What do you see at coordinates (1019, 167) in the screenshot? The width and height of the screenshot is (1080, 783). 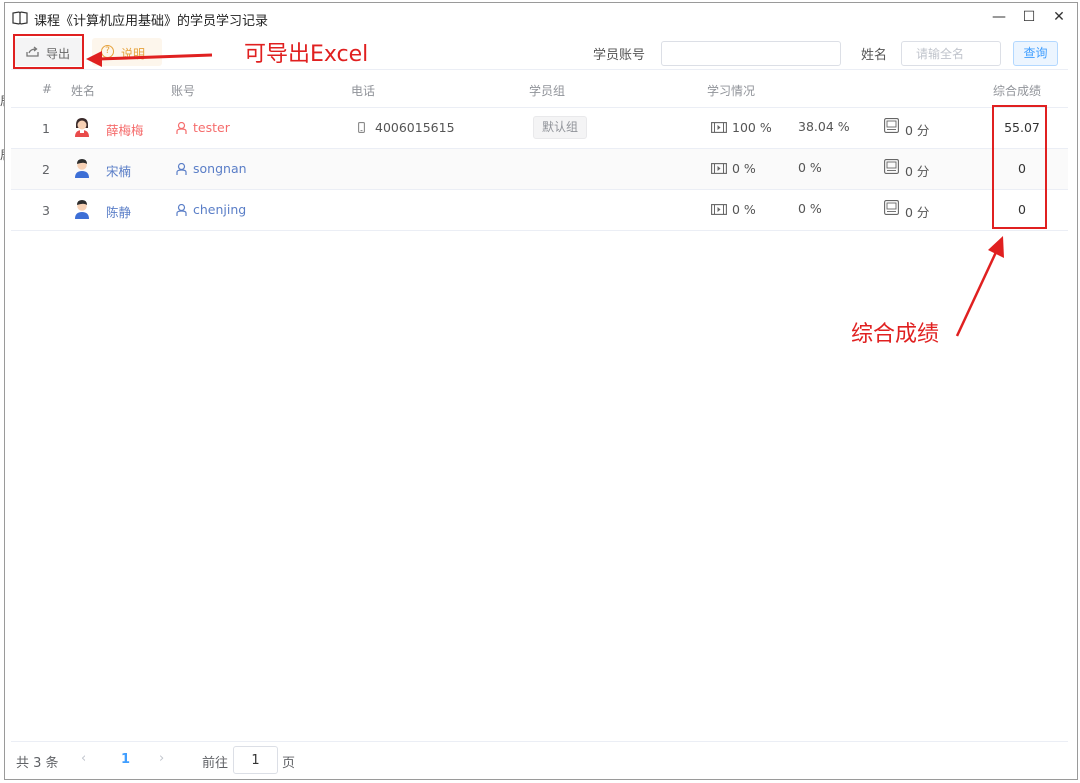 I see `score-highlight-box` at bounding box center [1019, 167].